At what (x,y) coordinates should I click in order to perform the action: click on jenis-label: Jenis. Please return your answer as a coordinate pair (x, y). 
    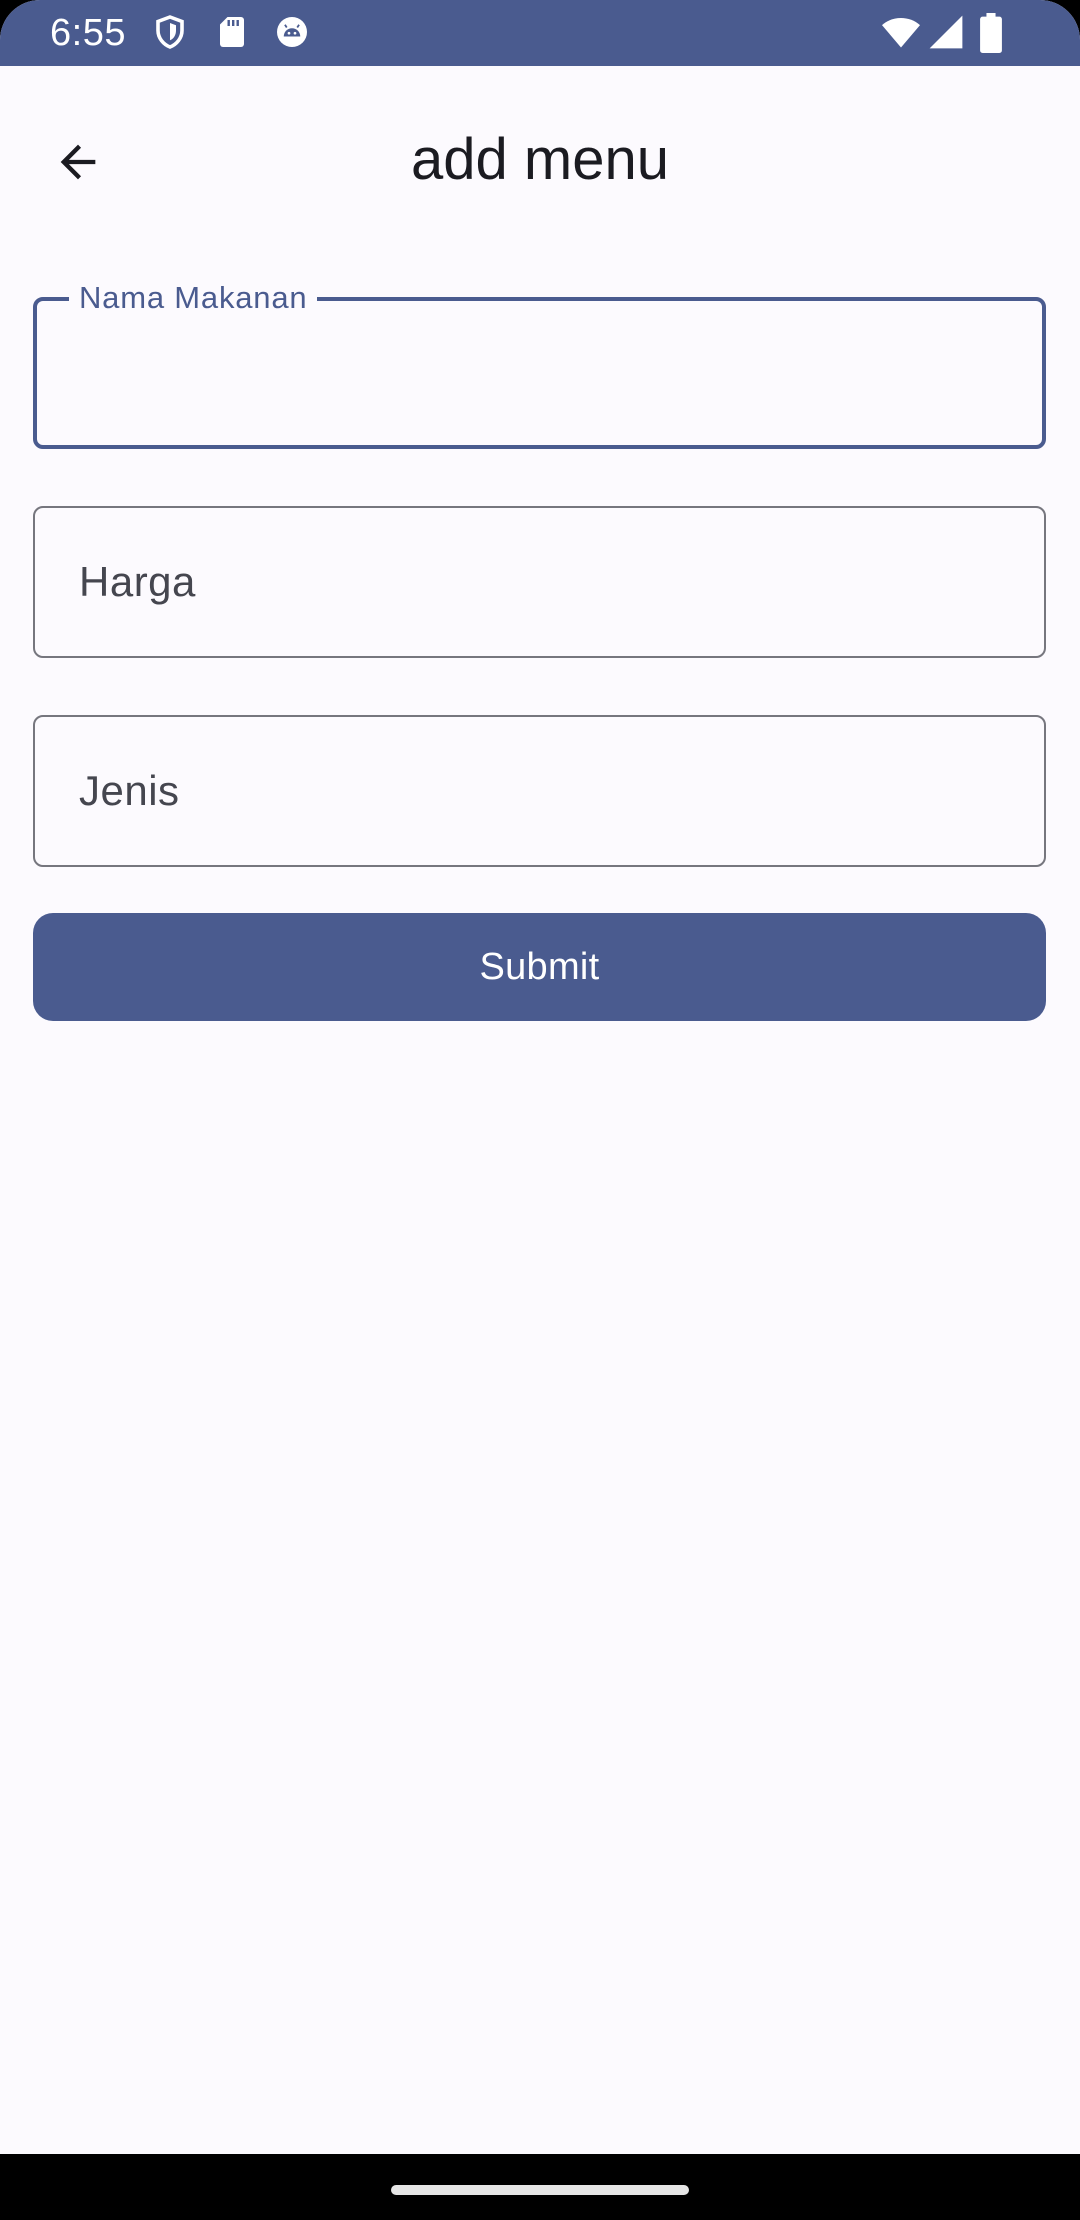
    Looking at the image, I should click on (129, 790).